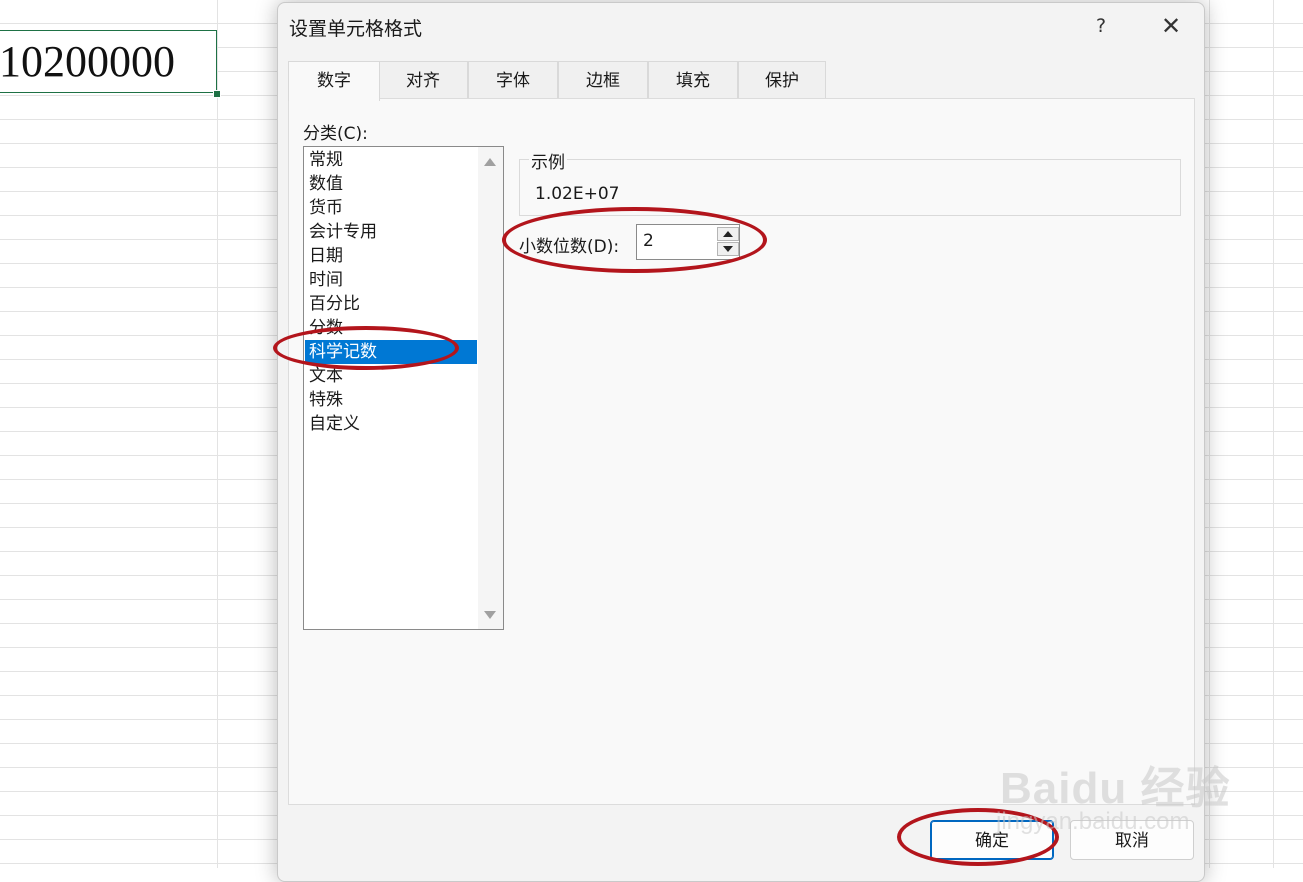  Describe the element at coordinates (335, 134) in the screenshot. I see `category-label: 分类(C):` at that location.